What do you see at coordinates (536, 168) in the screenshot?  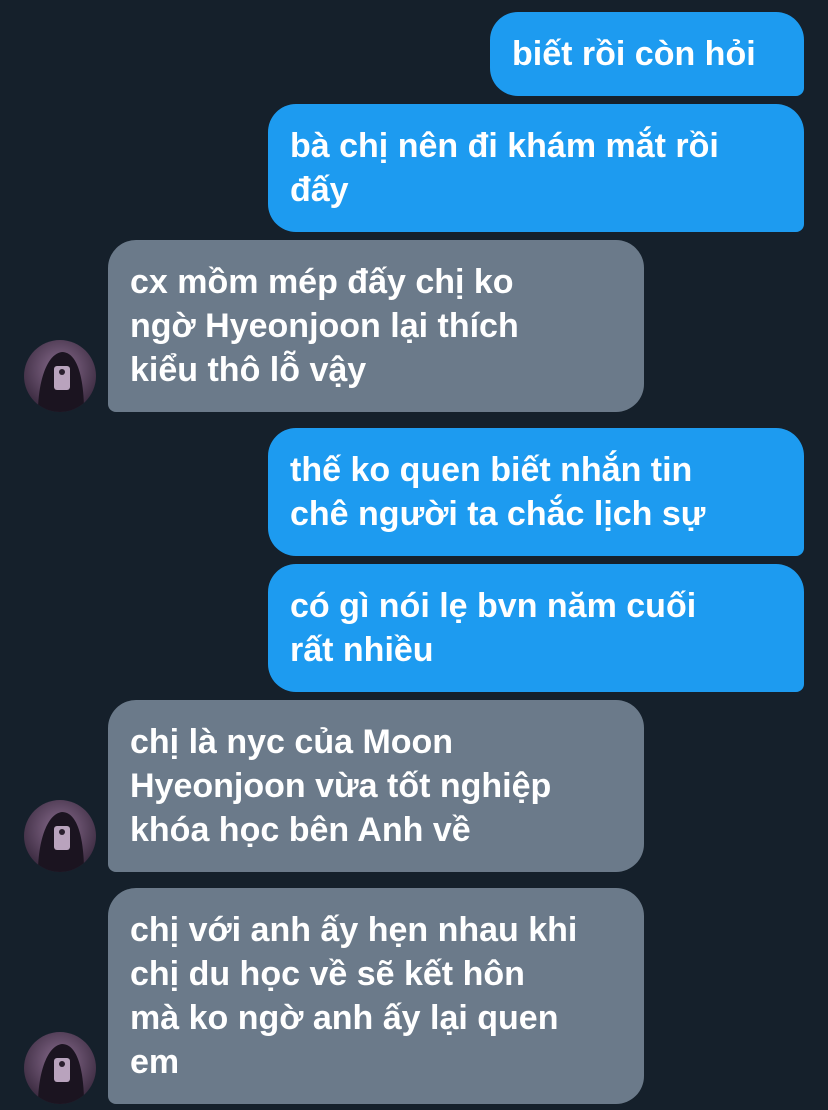 I see `message-bubble-sent: bà chị nên đi khám mắt rồi đấy` at bounding box center [536, 168].